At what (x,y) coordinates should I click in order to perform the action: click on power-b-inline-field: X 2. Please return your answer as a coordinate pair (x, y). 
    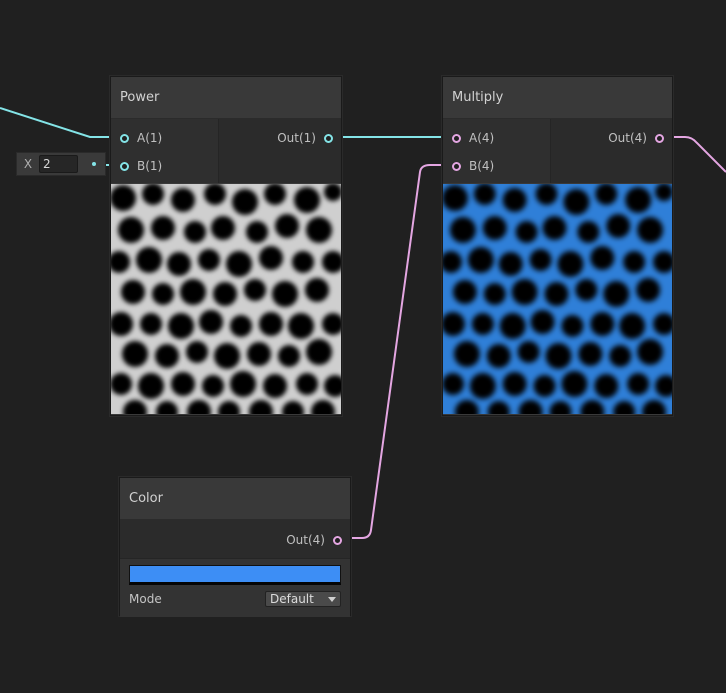
    Looking at the image, I should click on (61, 164).